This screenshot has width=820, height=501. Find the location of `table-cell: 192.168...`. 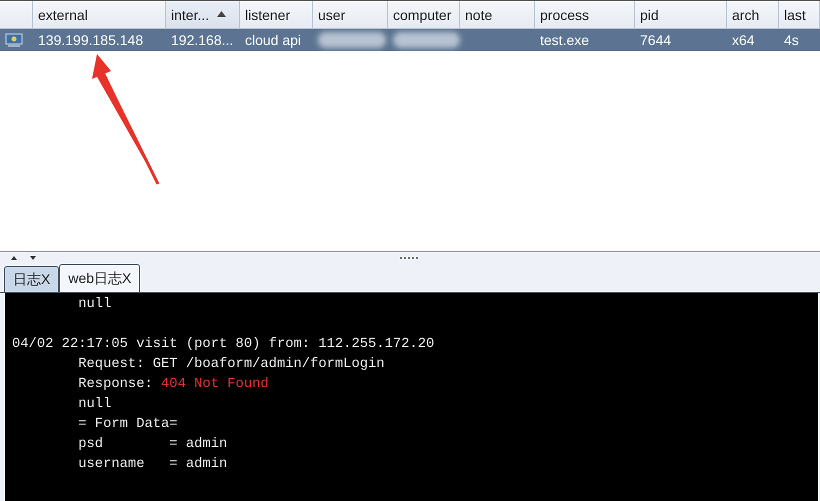

table-cell: 192.168... is located at coordinates (202, 40).